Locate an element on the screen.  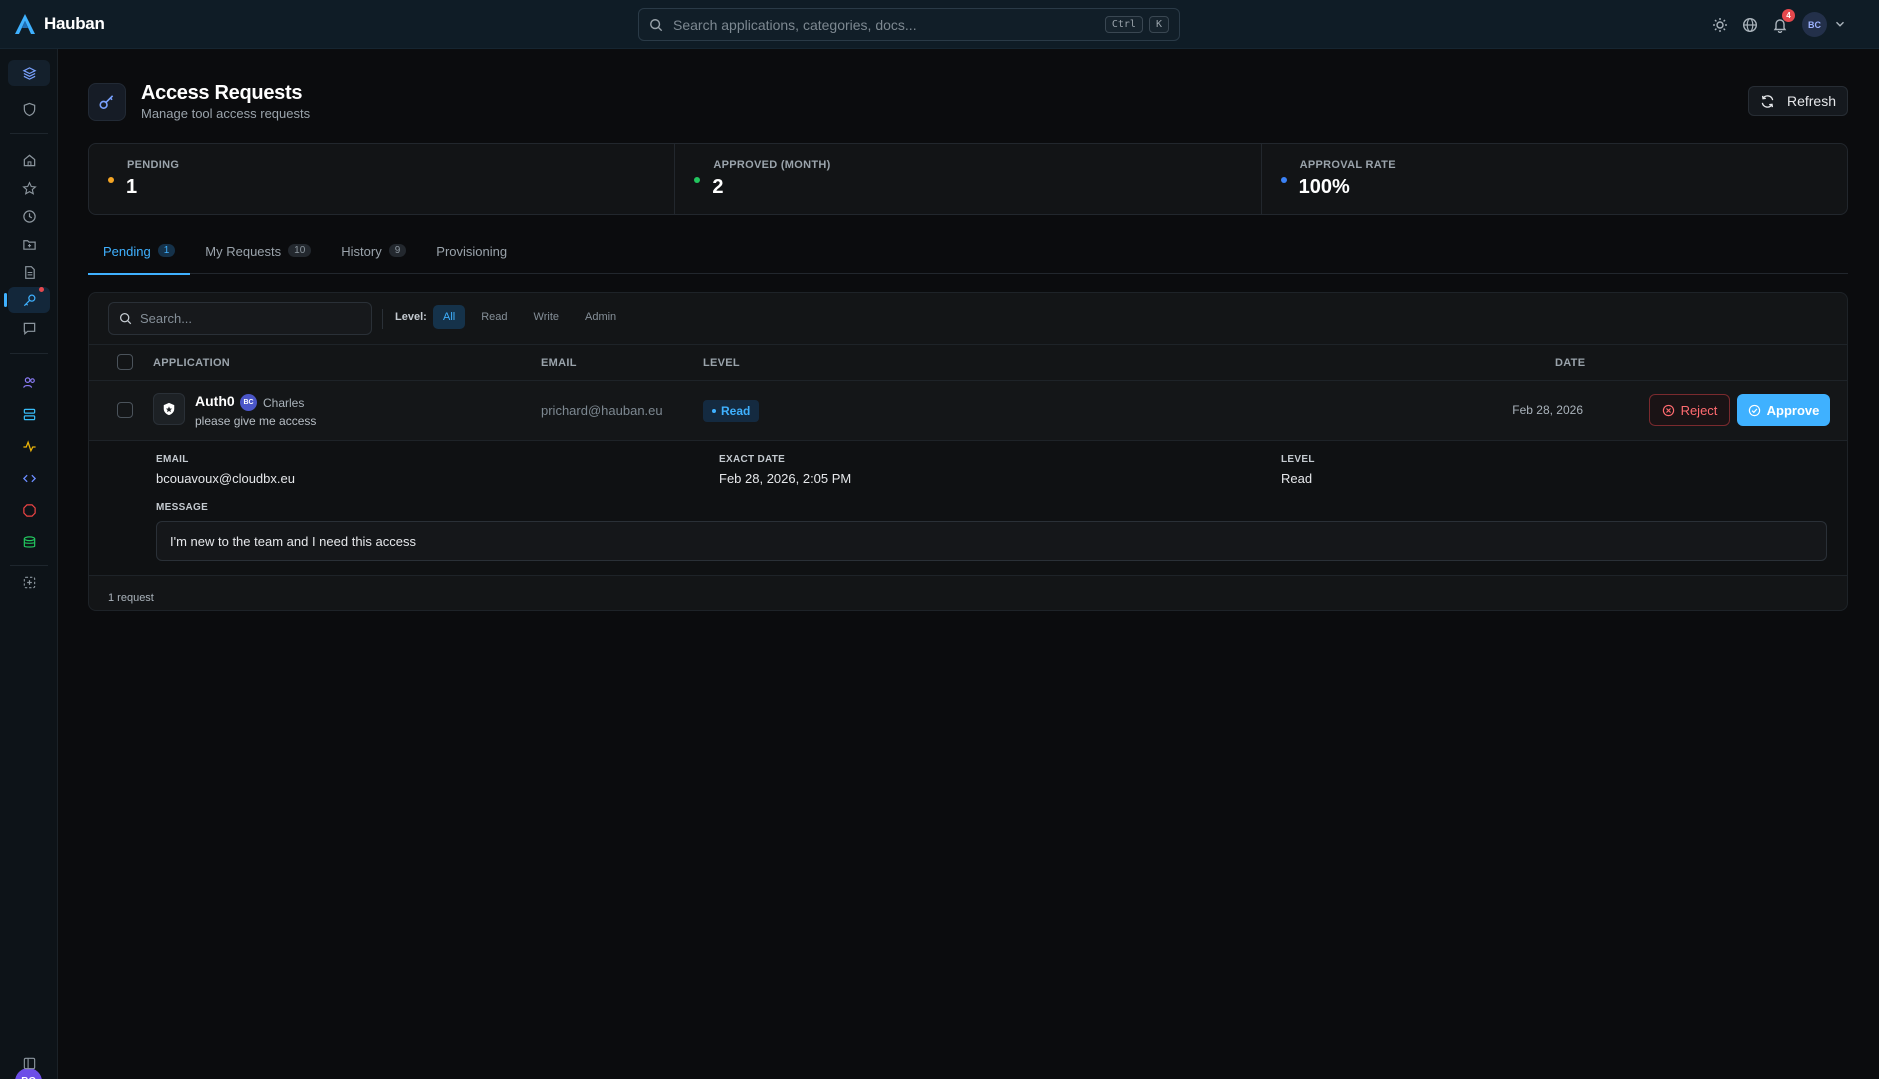
sidebar-item-access-requests is located at coordinates (27, 300).